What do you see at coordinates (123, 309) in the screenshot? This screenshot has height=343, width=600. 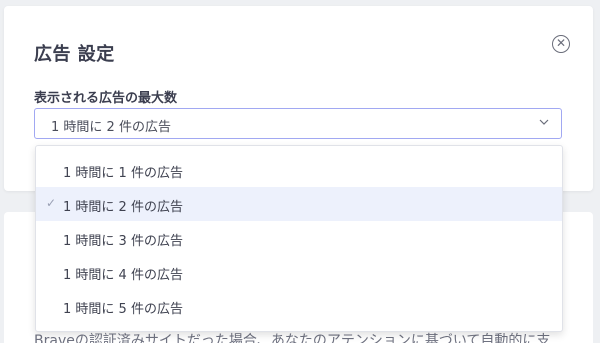 I see `option-label: 1 時間に 5 件の広告` at bounding box center [123, 309].